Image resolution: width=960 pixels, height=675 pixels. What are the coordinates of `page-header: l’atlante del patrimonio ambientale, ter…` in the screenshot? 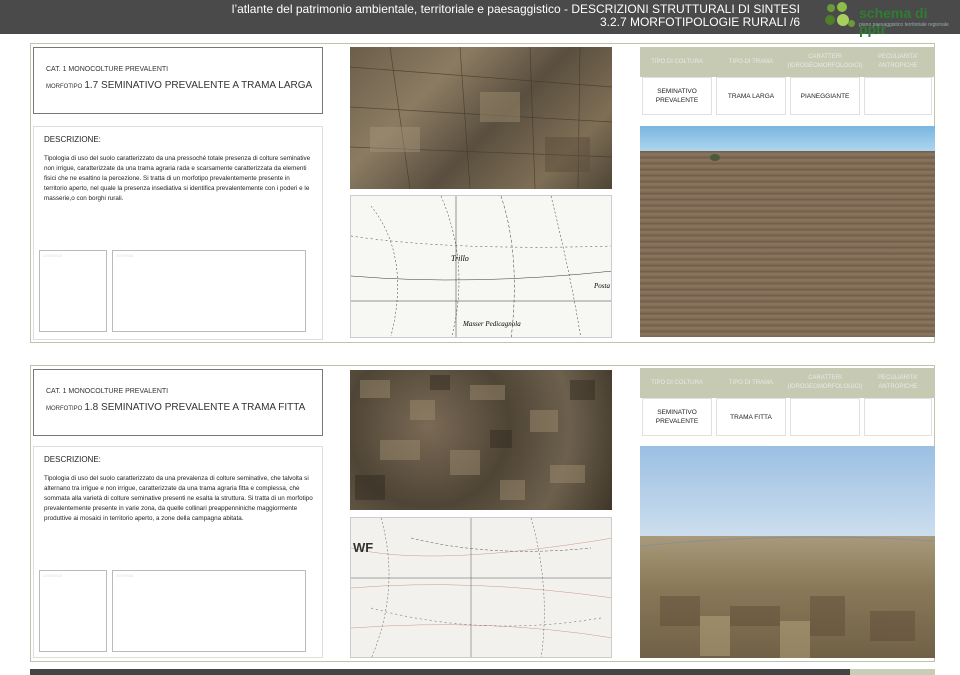 It's located at (480, 18).